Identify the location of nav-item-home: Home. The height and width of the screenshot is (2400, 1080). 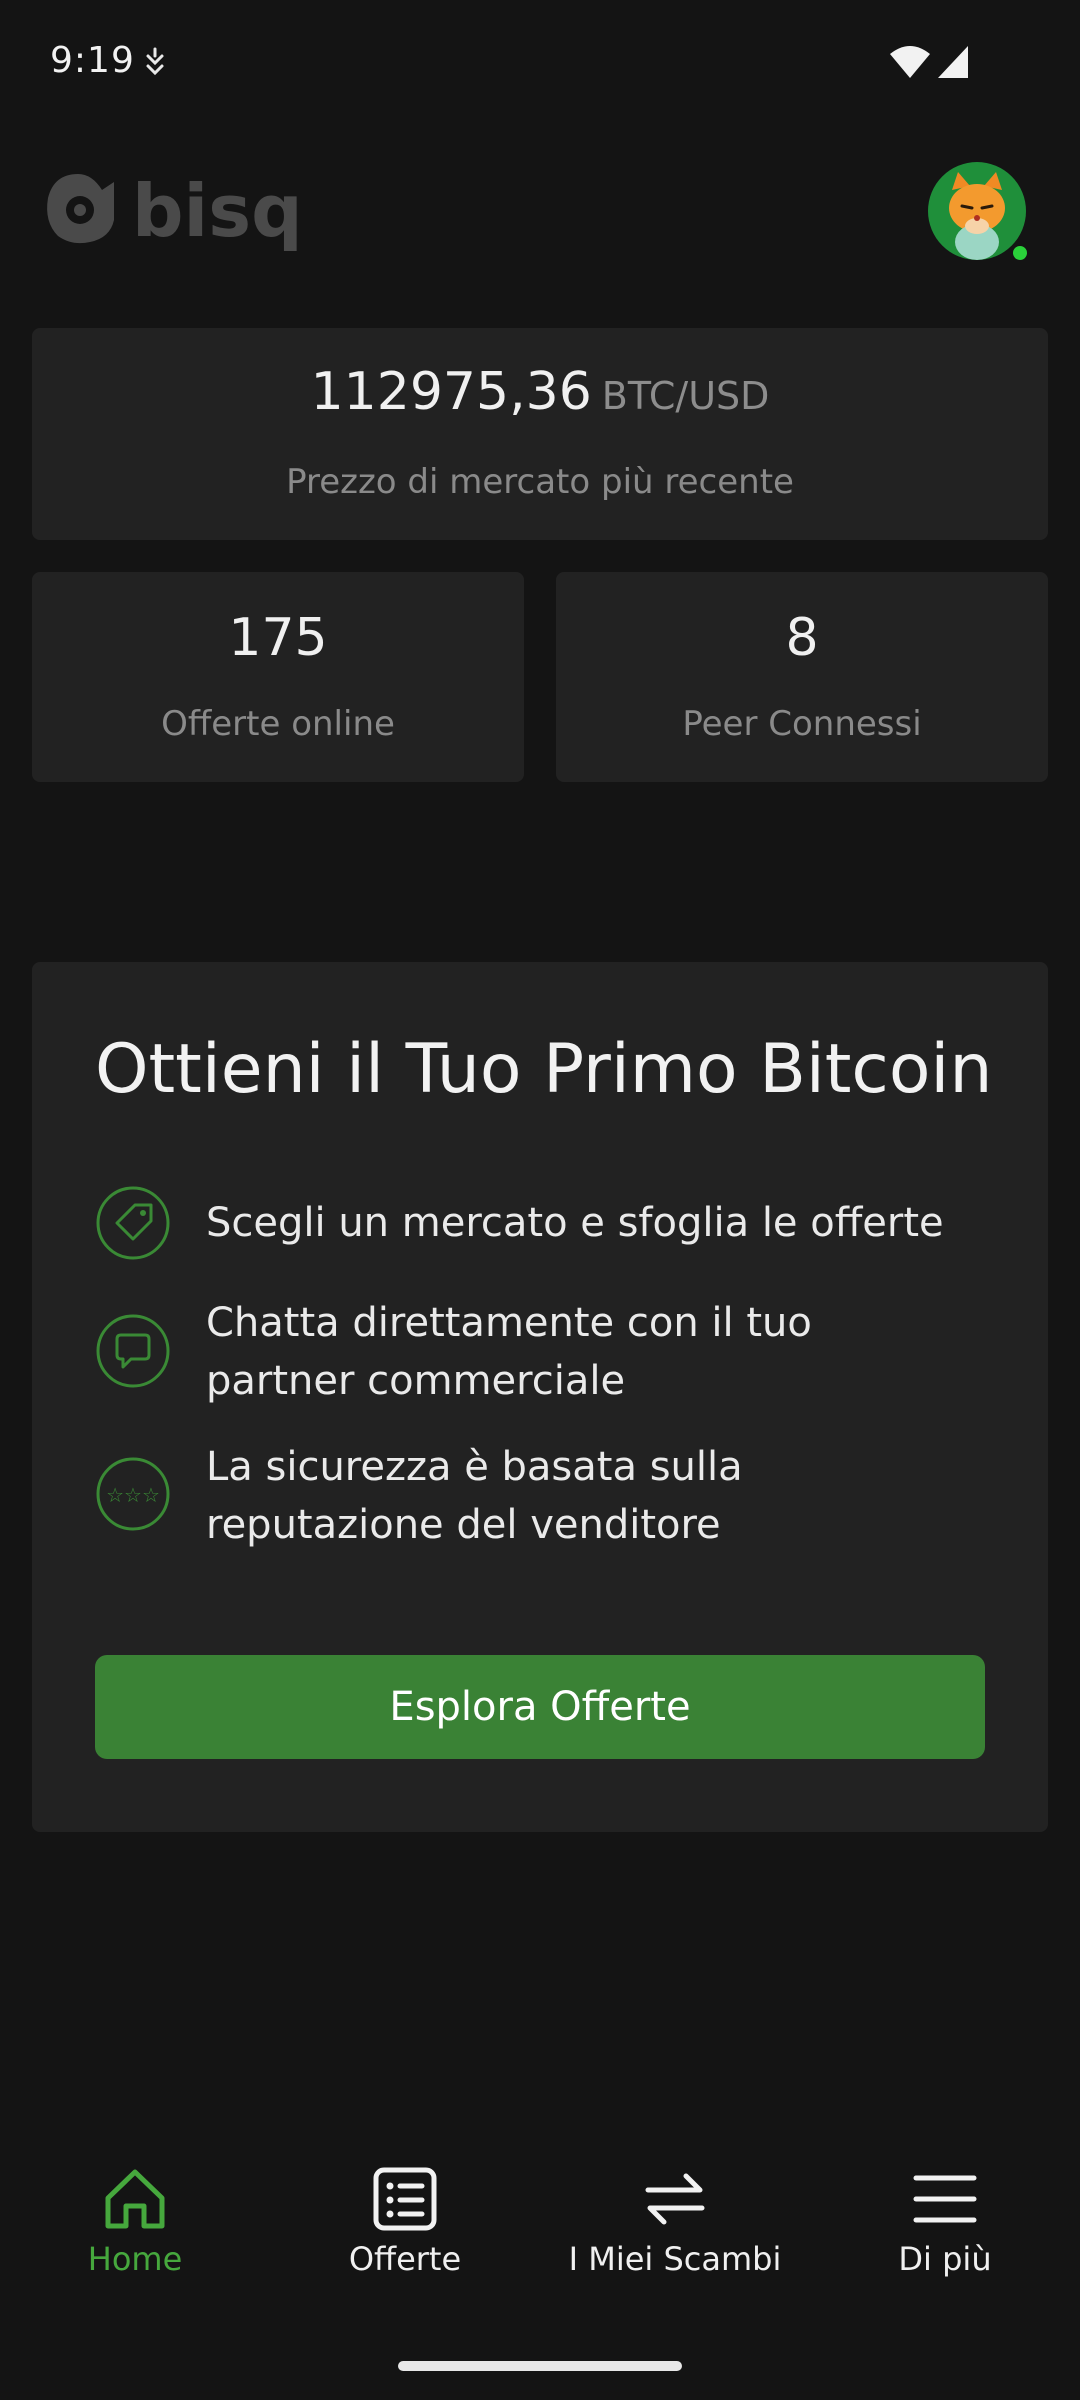
(135, 2210).